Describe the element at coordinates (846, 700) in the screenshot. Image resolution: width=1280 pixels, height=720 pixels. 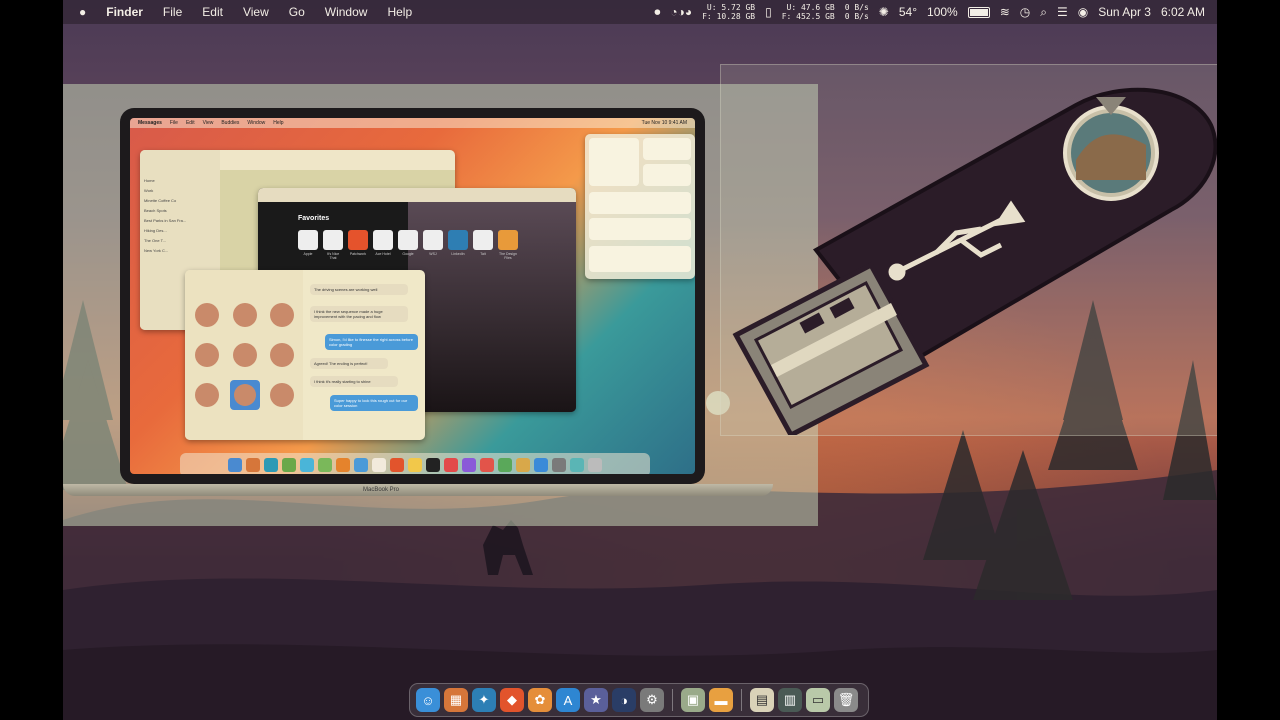
I see `trash-icon: 🗑` at that location.